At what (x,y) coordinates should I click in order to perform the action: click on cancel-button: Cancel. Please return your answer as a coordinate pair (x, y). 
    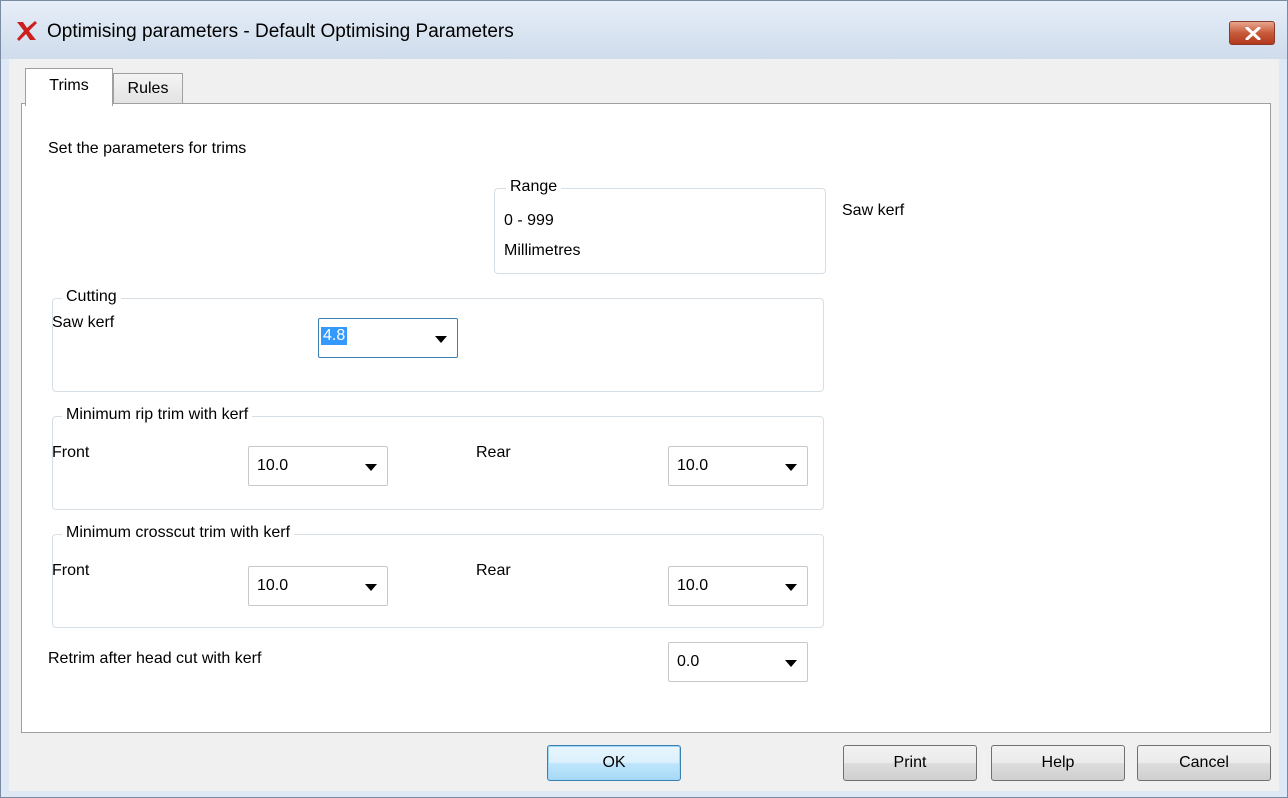
    Looking at the image, I should click on (1204, 763).